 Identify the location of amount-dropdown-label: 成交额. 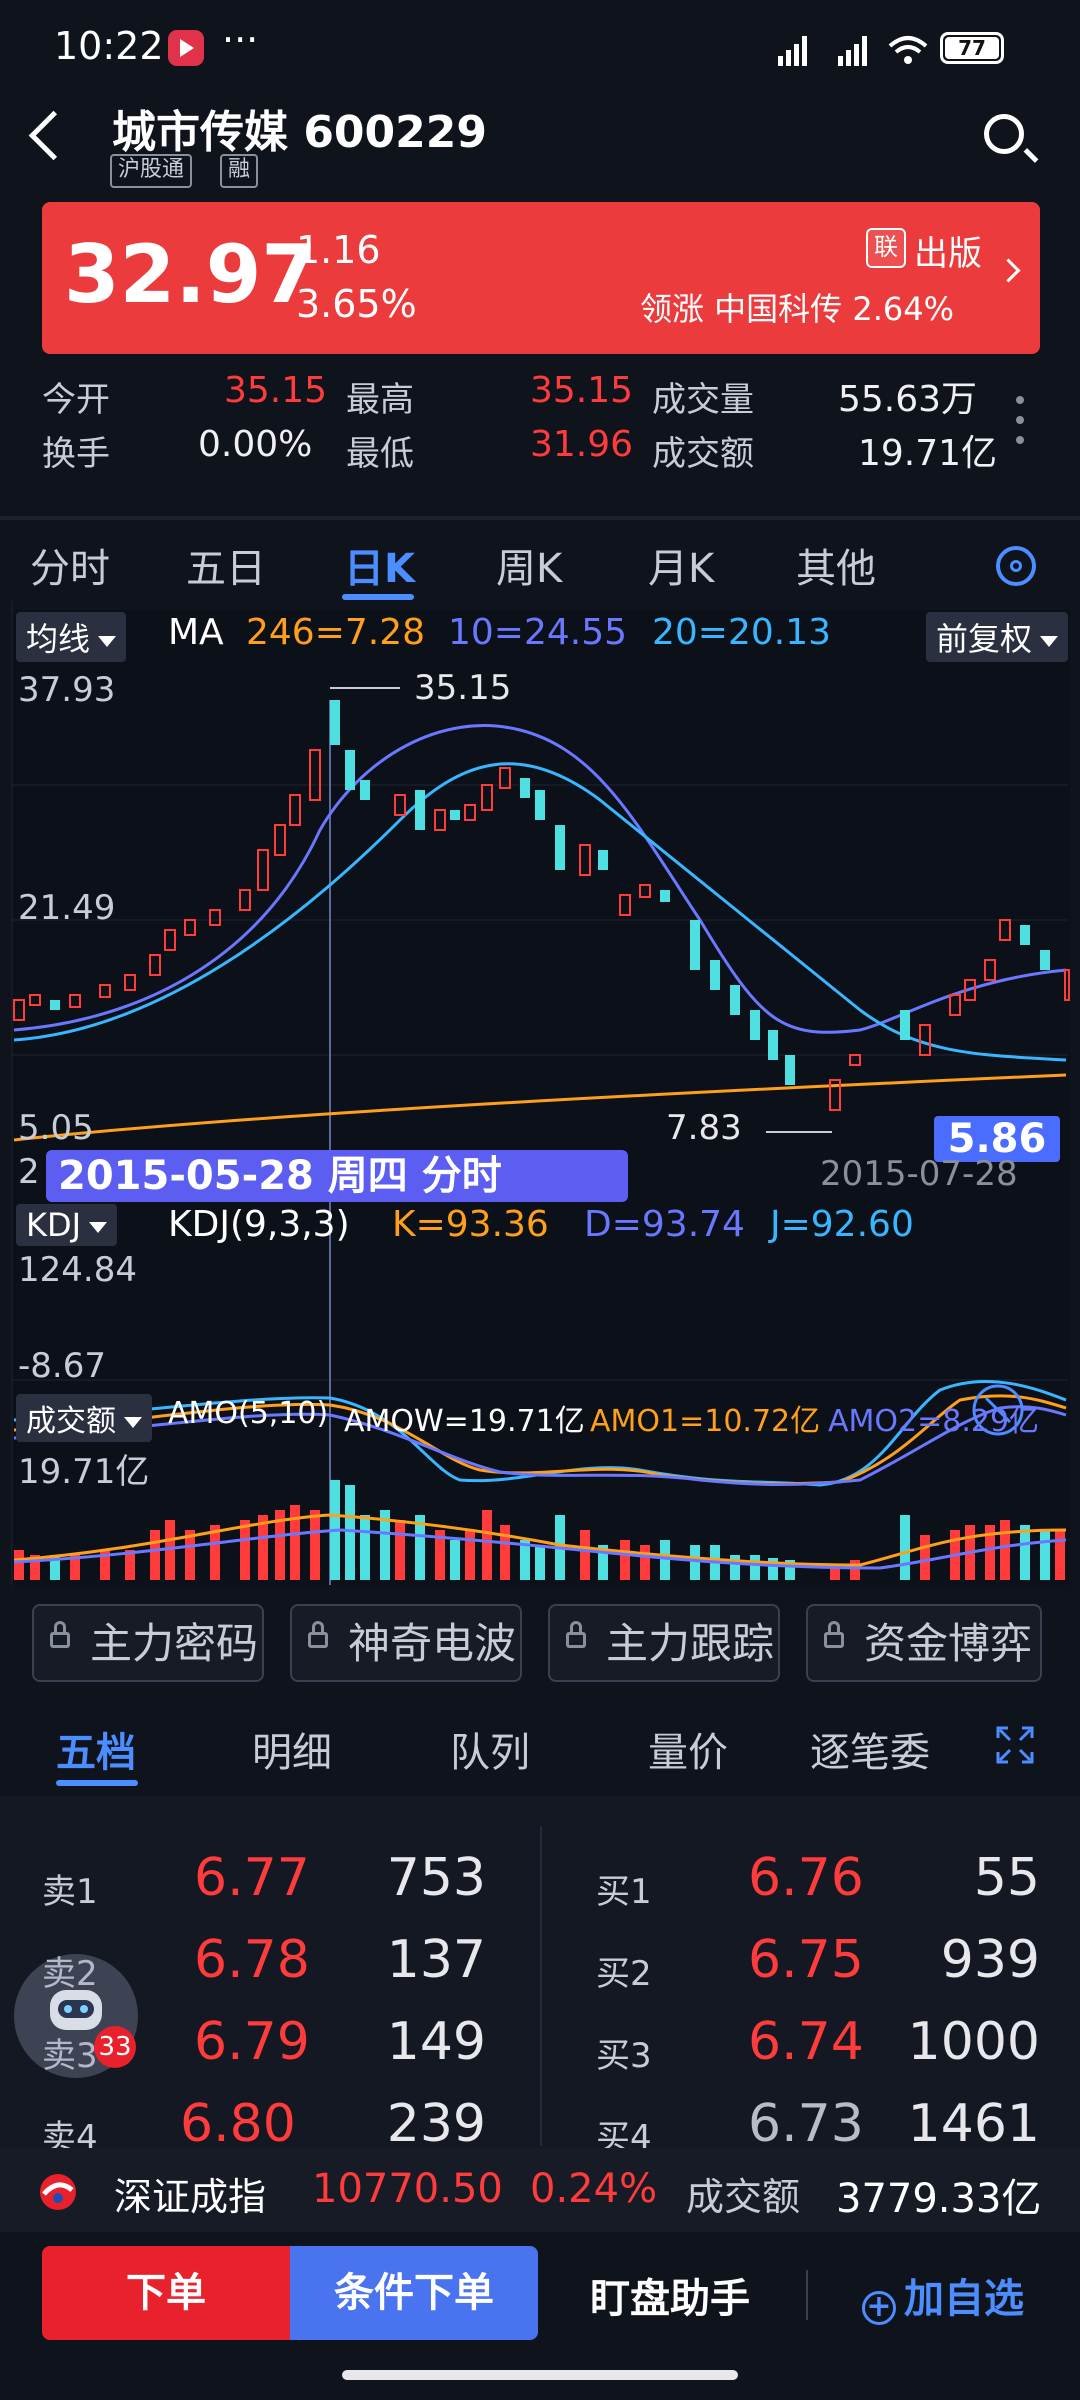
(71, 1421).